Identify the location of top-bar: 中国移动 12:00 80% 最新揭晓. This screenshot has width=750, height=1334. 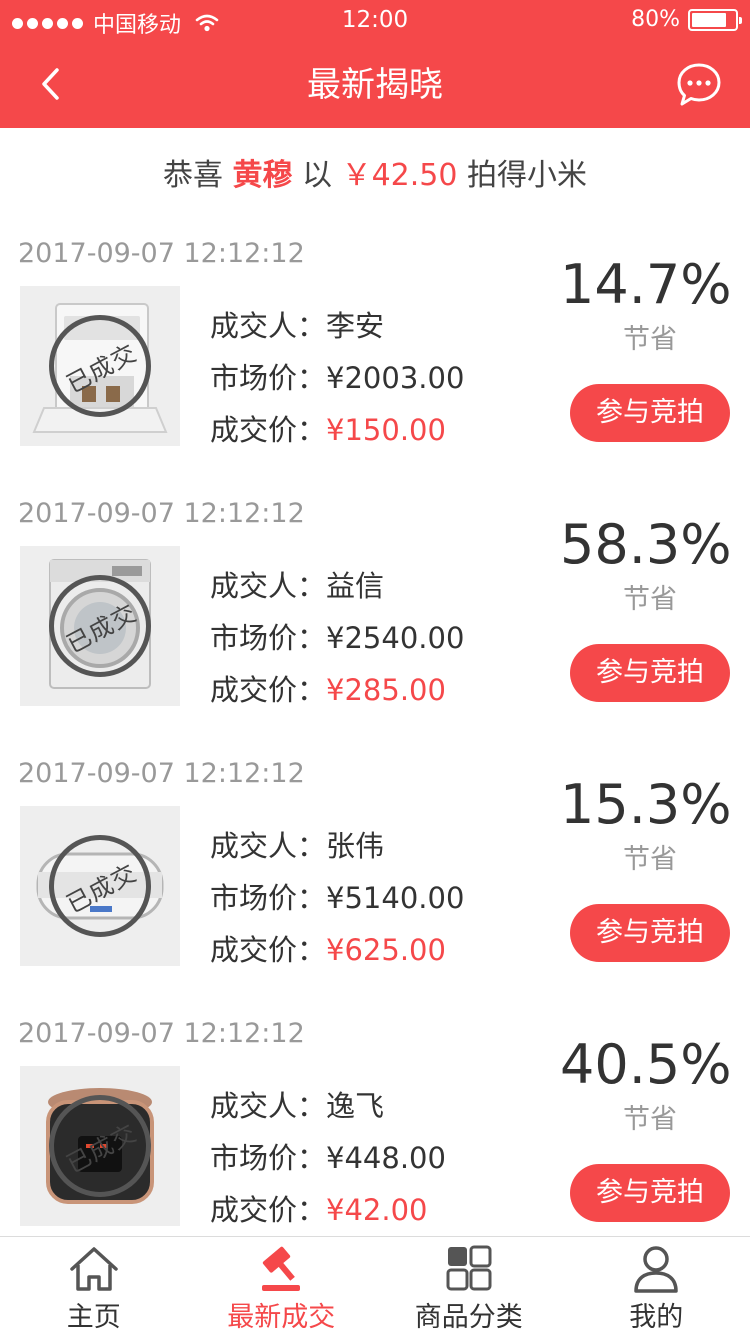
(375, 64).